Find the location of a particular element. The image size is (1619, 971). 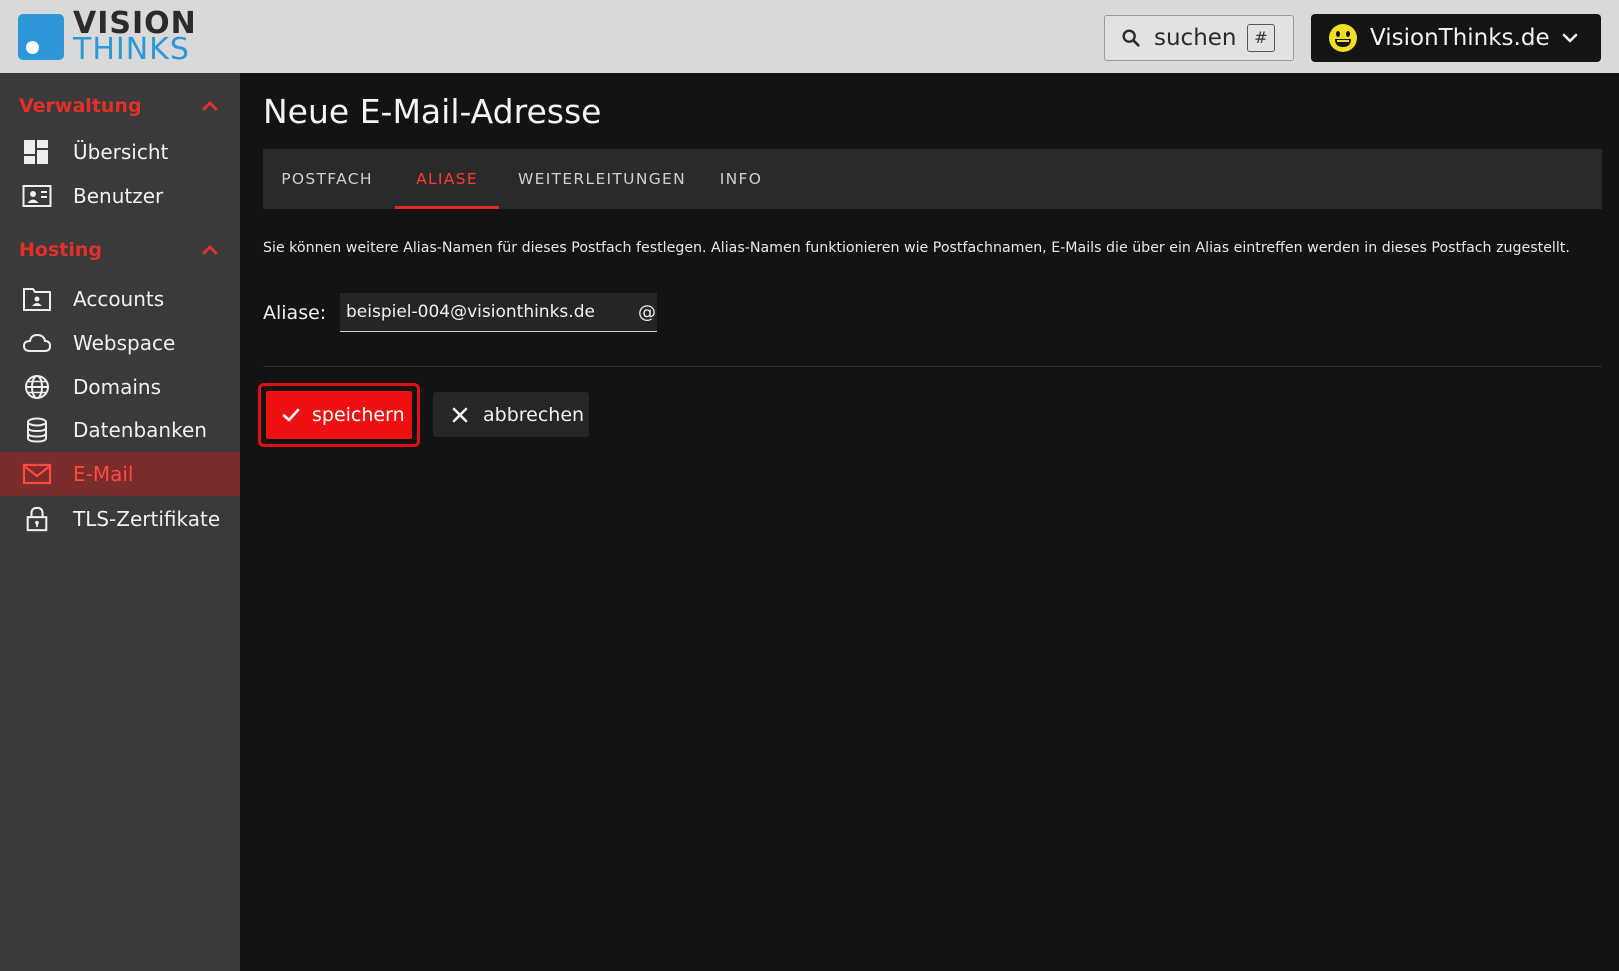

sidebar-item-tls-zertifikate: TLS-Zertifikate is located at coordinates (120, 519).